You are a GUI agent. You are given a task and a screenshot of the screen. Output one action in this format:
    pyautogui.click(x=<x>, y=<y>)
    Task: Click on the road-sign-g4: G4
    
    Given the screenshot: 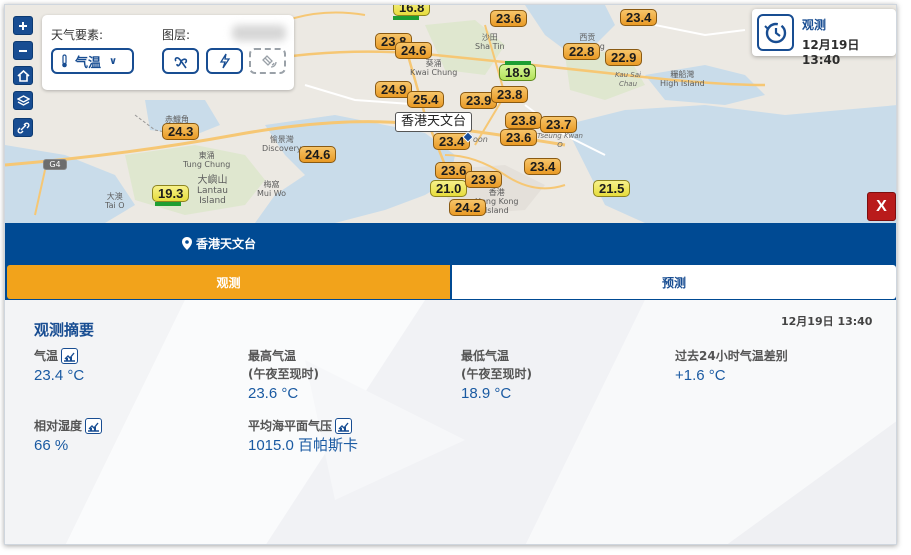 What is the action you would take?
    pyautogui.click(x=55, y=164)
    